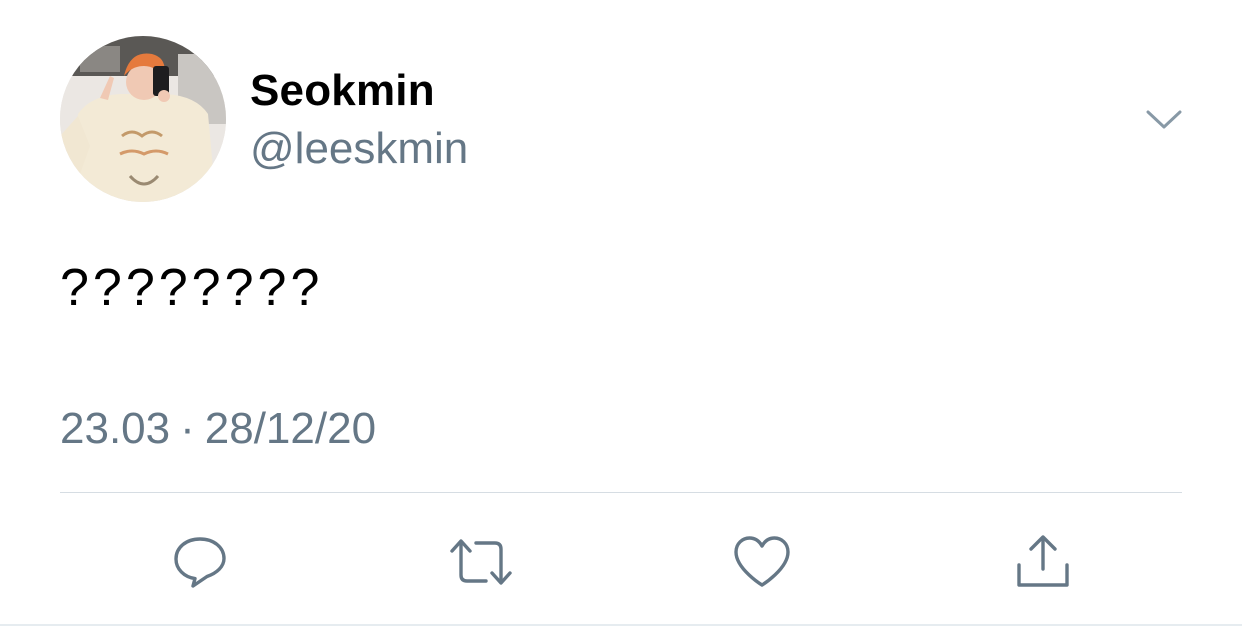 This screenshot has width=1242, height=626. What do you see at coordinates (621, 492) in the screenshot?
I see `divider` at bounding box center [621, 492].